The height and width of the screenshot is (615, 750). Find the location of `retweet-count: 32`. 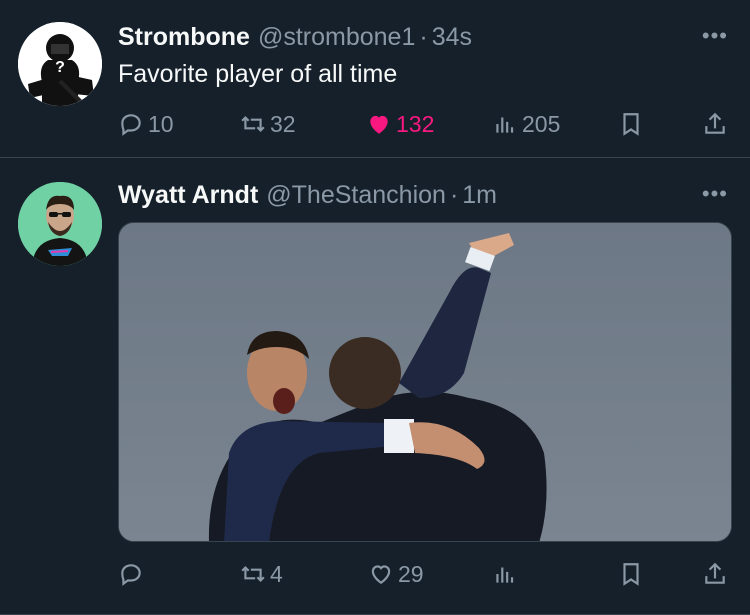

retweet-count: 32 is located at coordinates (283, 123).